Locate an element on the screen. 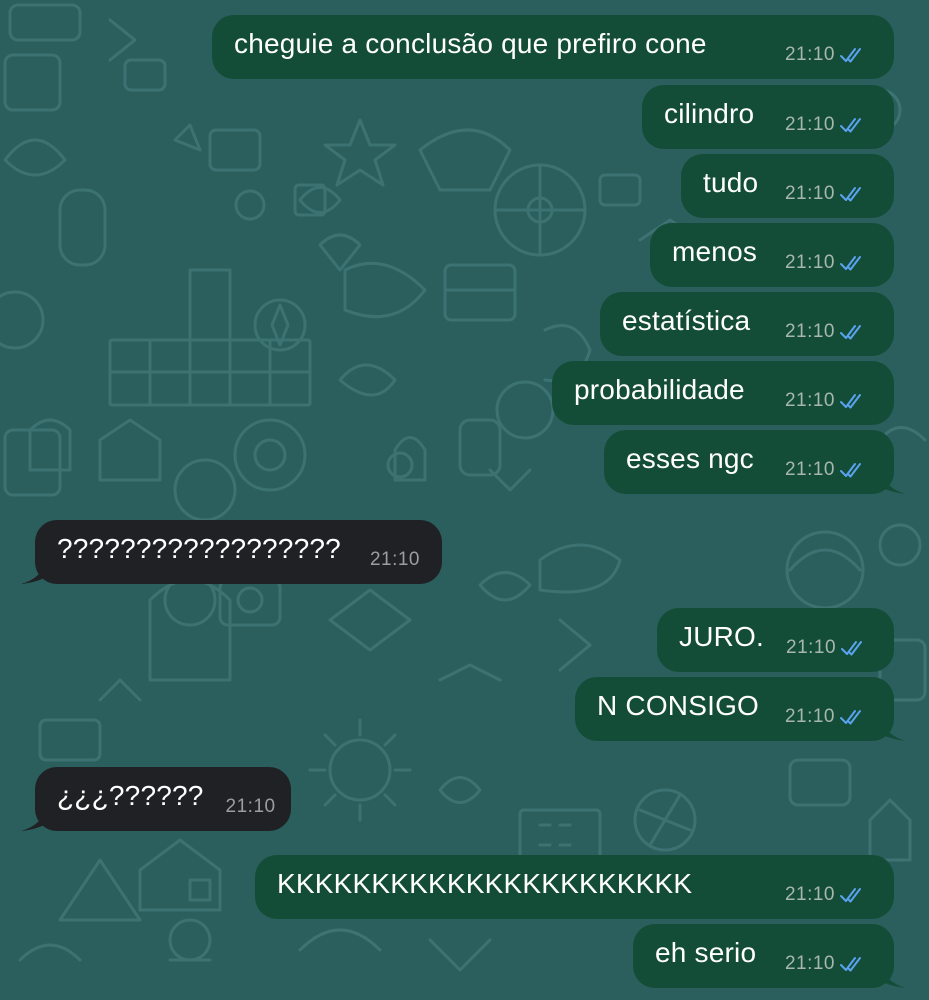 This screenshot has height=1000, width=929. message-outgoing: KKKKKKKKKKKKKKKKKKKKKK 21:10 is located at coordinates (574, 887).